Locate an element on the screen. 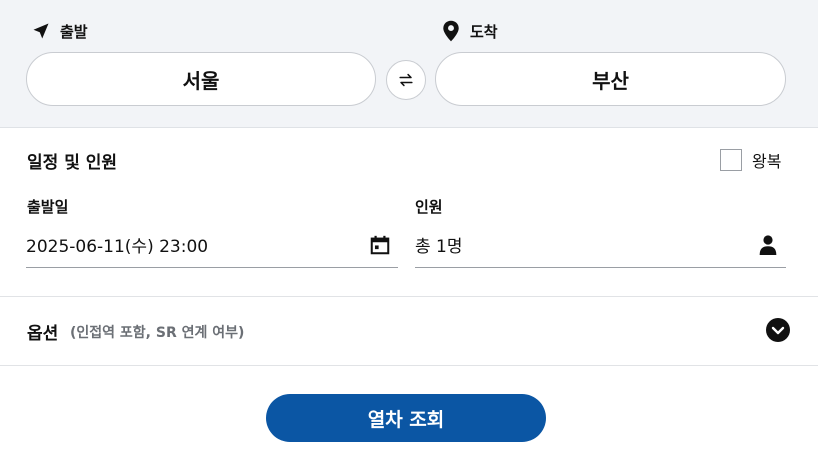 The image size is (818, 467). section-divider is located at coordinates (409, 365).